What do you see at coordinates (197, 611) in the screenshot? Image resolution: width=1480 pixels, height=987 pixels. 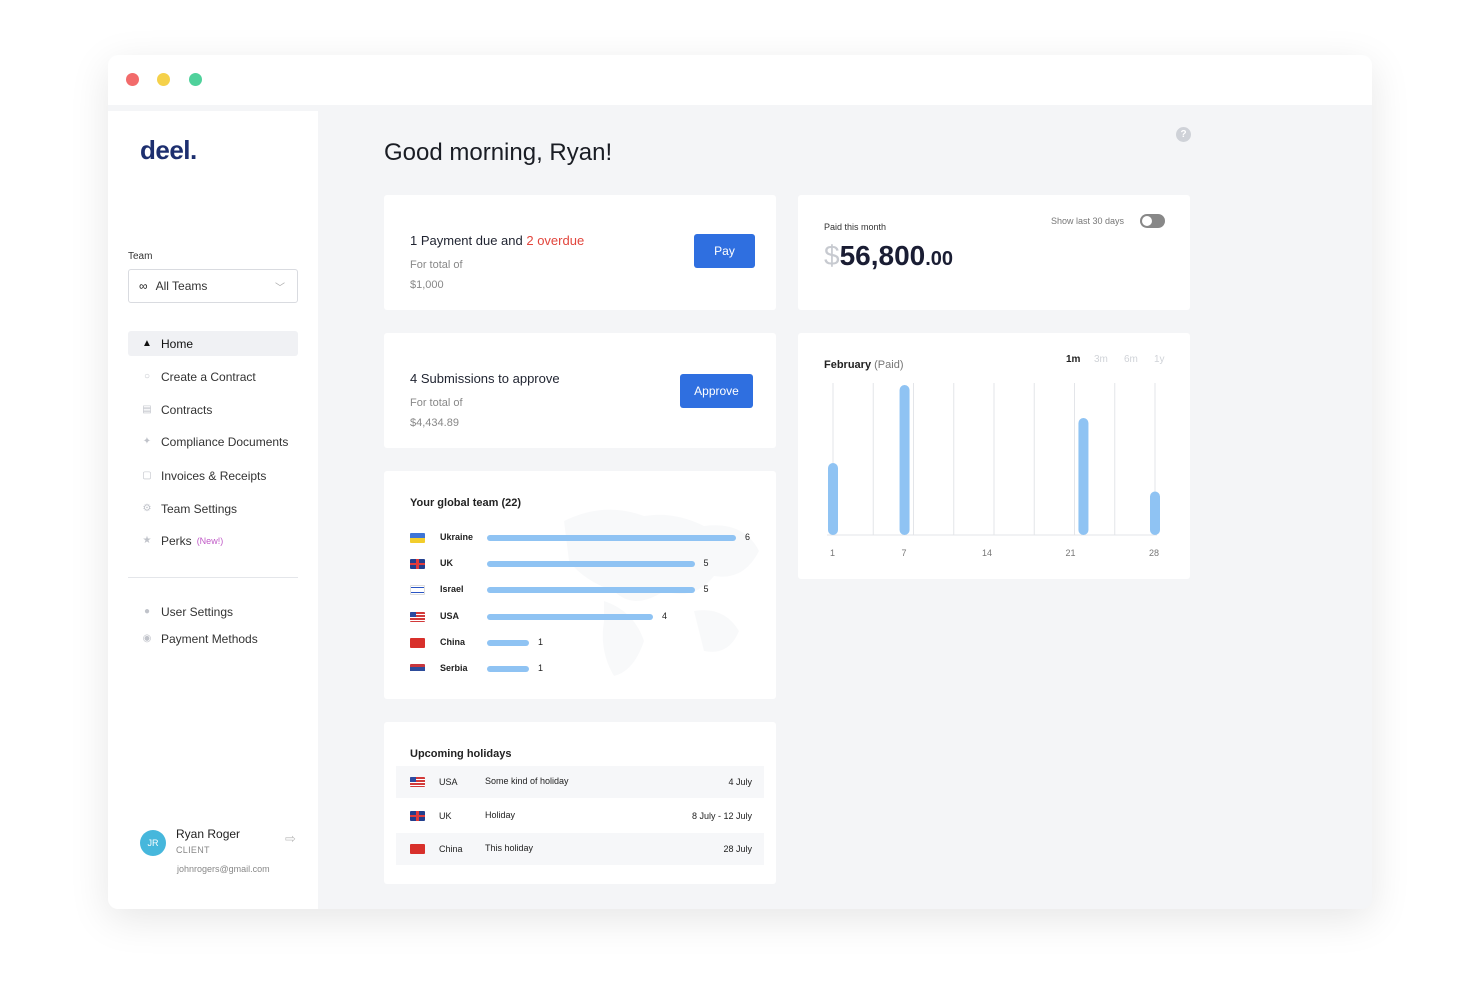 I see `sidebar-item-label: User Settings` at bounding box center [197, 611].